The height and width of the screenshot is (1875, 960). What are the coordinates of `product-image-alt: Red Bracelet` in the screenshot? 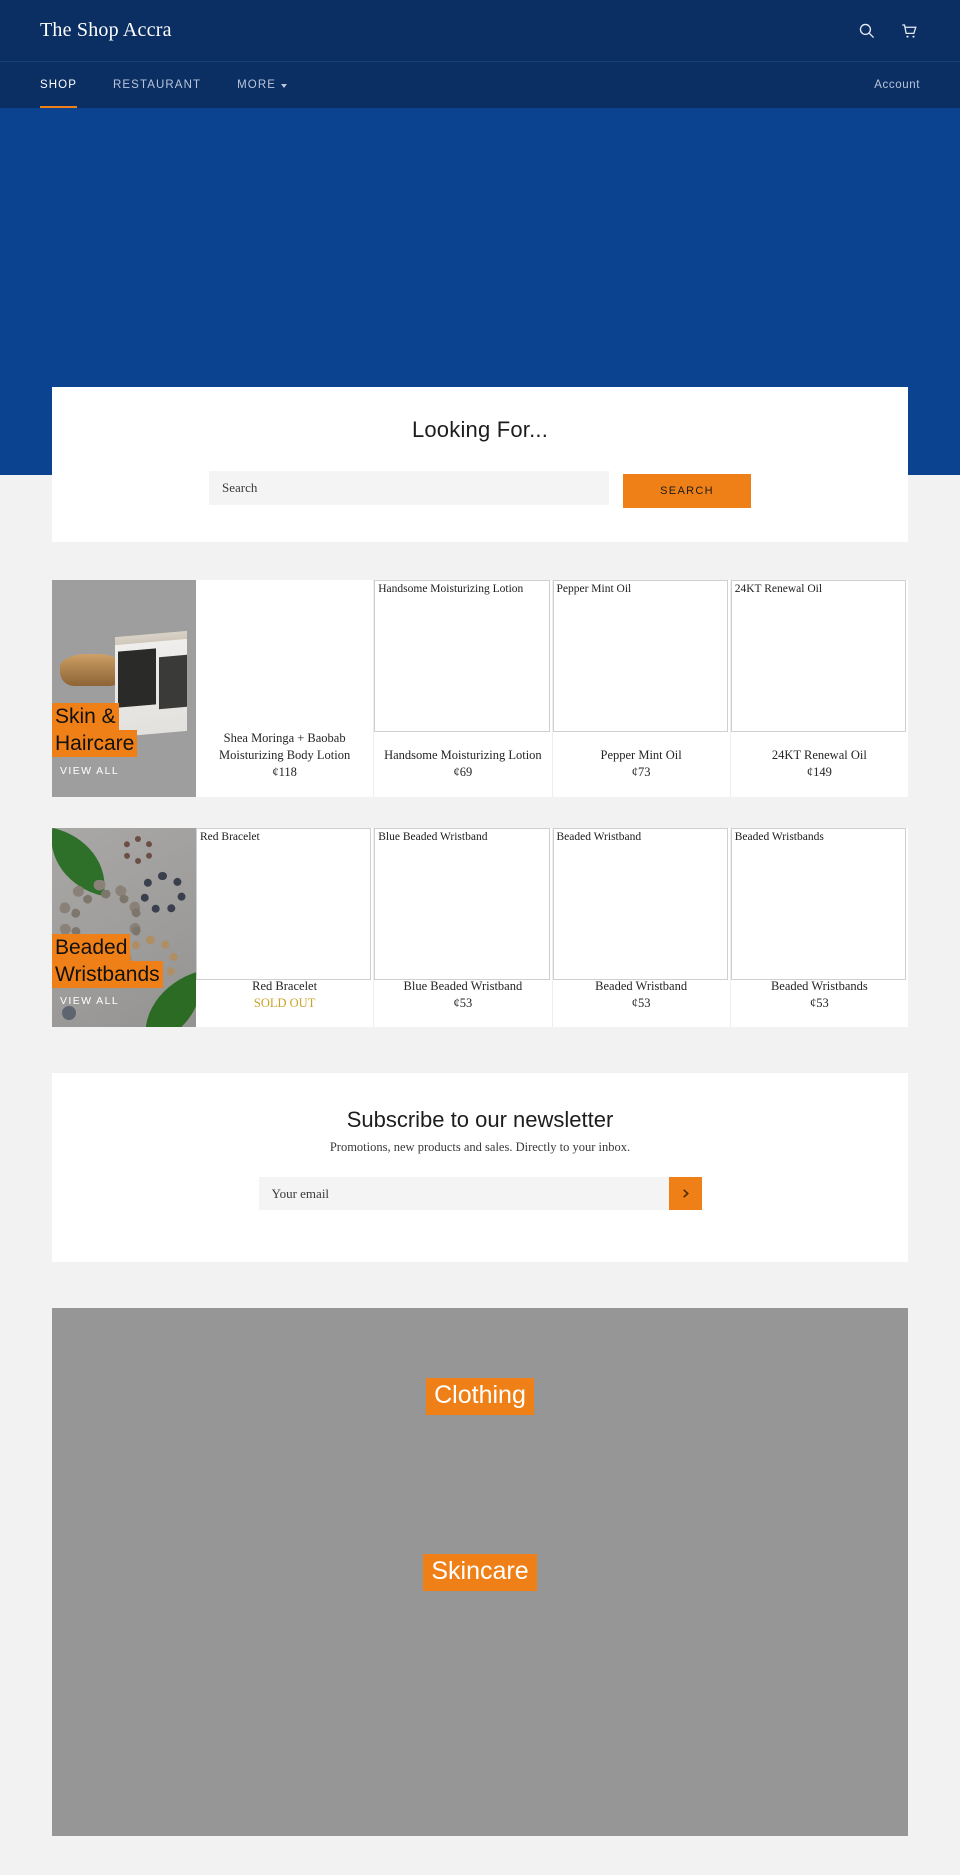 It's located at (284, 903).